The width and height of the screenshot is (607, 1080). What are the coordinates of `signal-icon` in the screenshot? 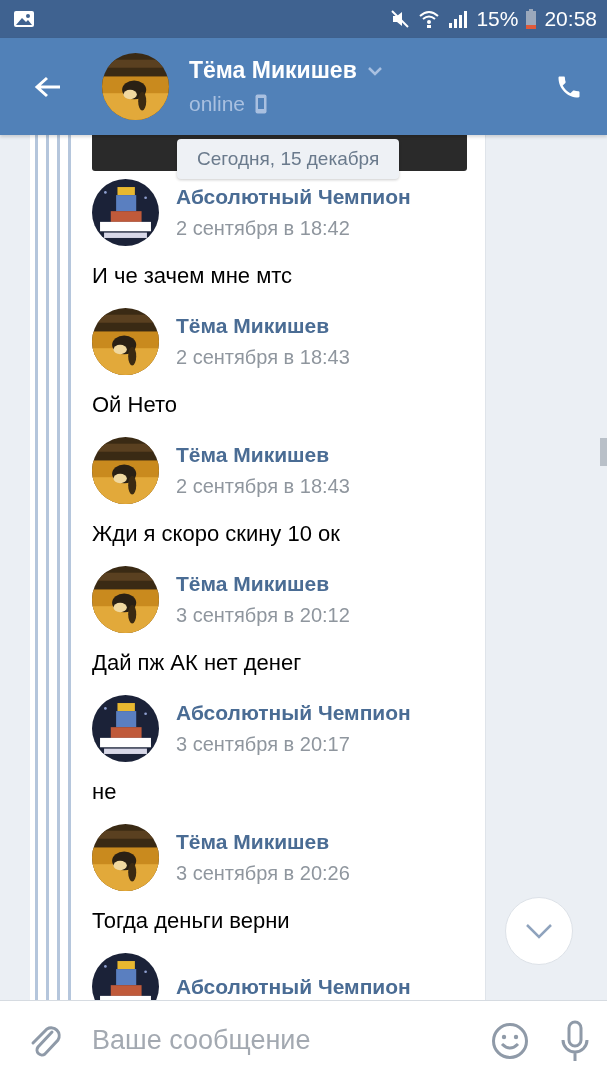 It's located at (458, 19).